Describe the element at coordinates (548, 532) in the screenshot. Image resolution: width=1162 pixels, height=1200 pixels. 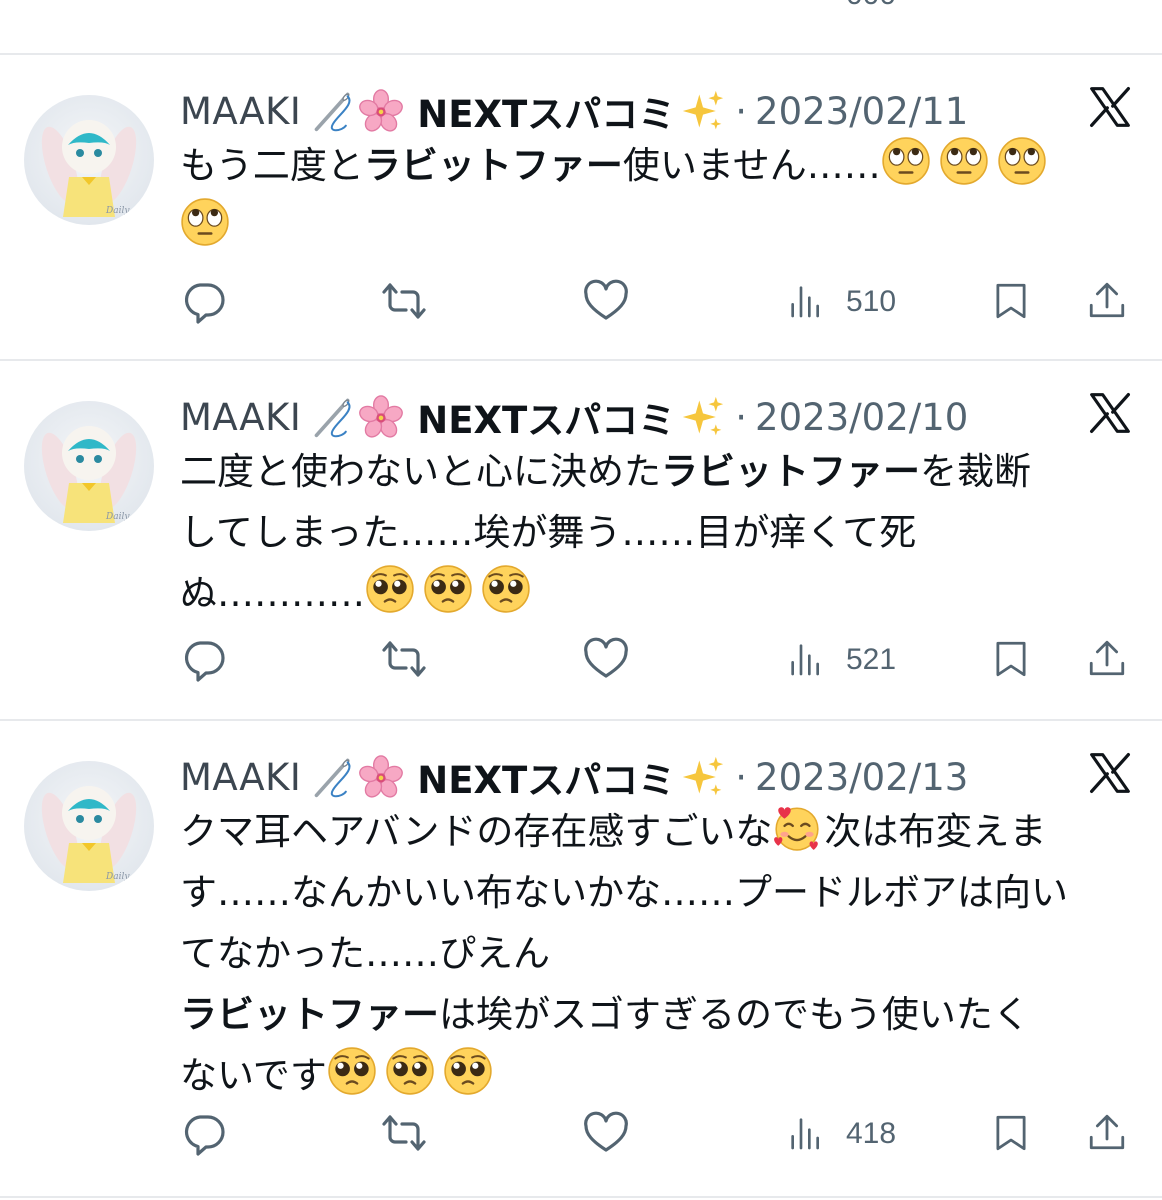
I see `text-segment: してしまった……埃が舞う……目が痒くて死` at that location.